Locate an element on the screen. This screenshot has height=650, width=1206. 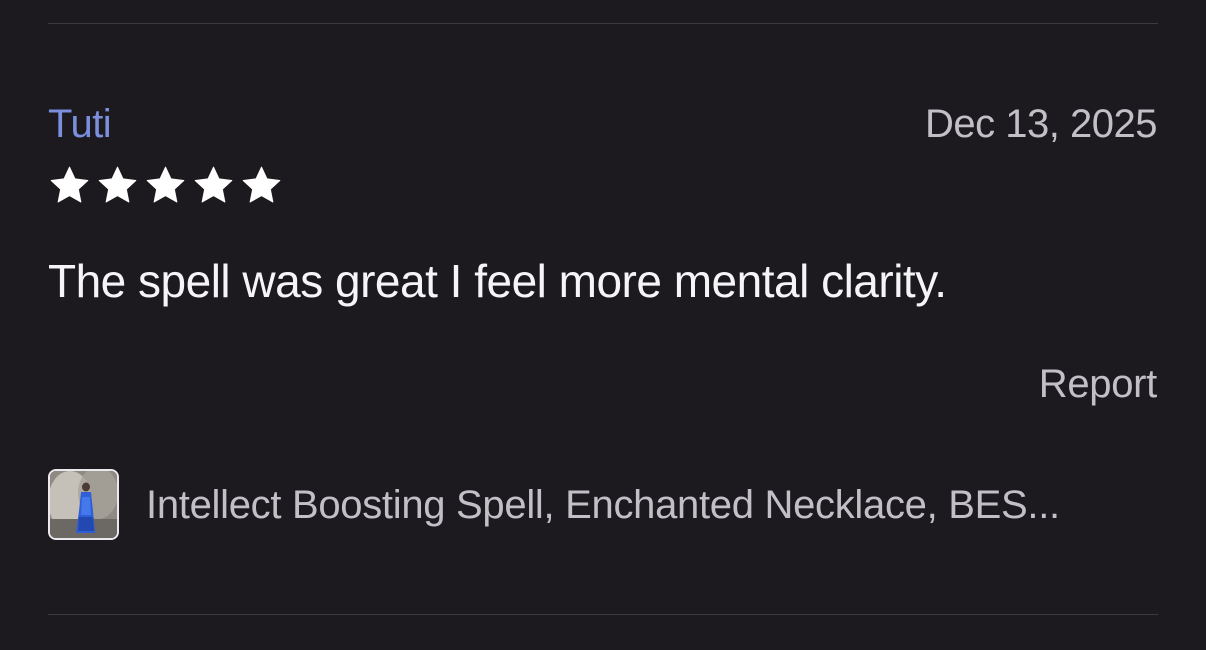
product-thumbnail is located at coordinates (83, 504).